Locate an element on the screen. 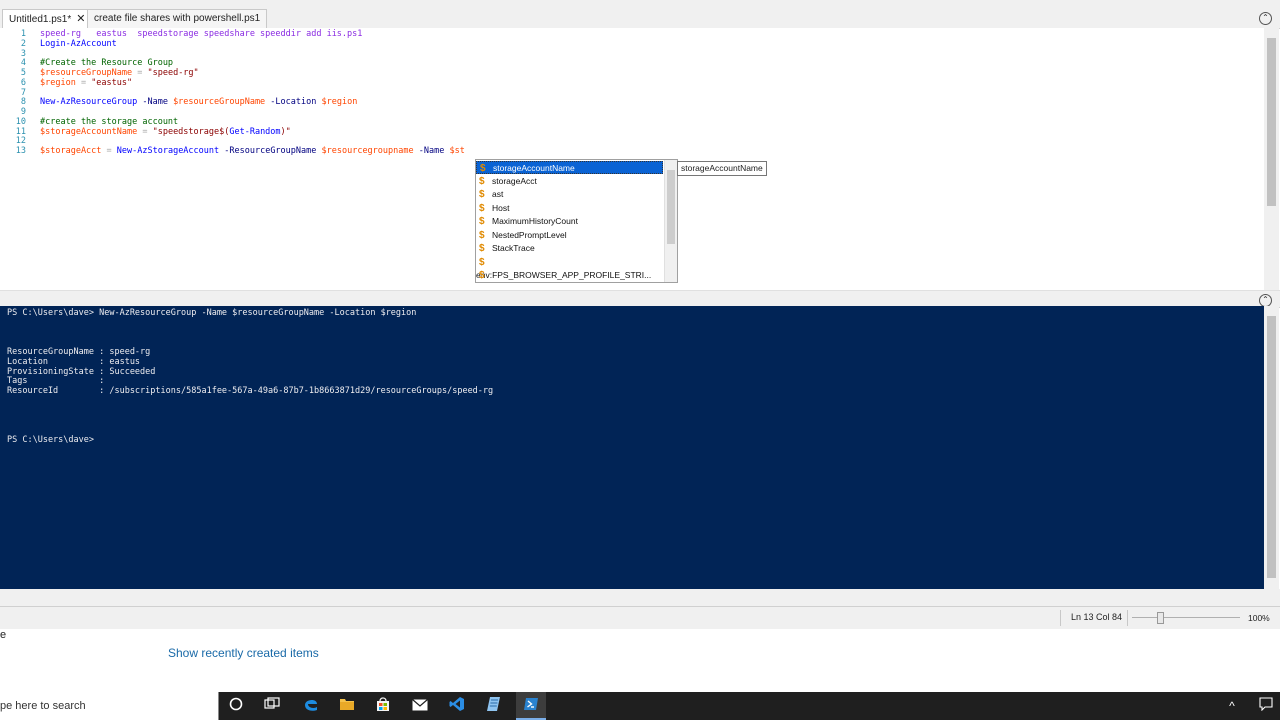  intellisense-item-label: MaximumHistoryCount is located at coordinates (535, 221).